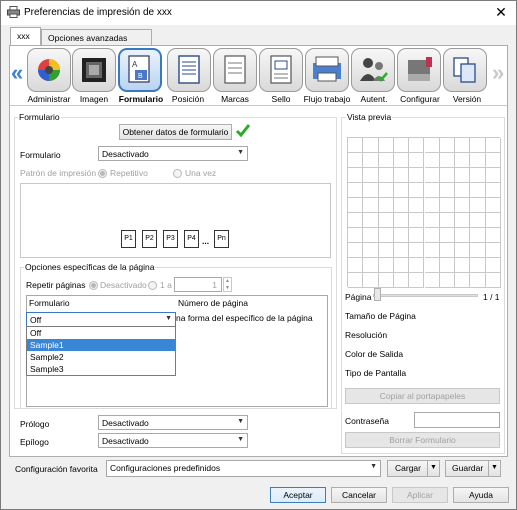 This screenshot has width=517, height=510. I want to click on position-button, so click(189, 70).